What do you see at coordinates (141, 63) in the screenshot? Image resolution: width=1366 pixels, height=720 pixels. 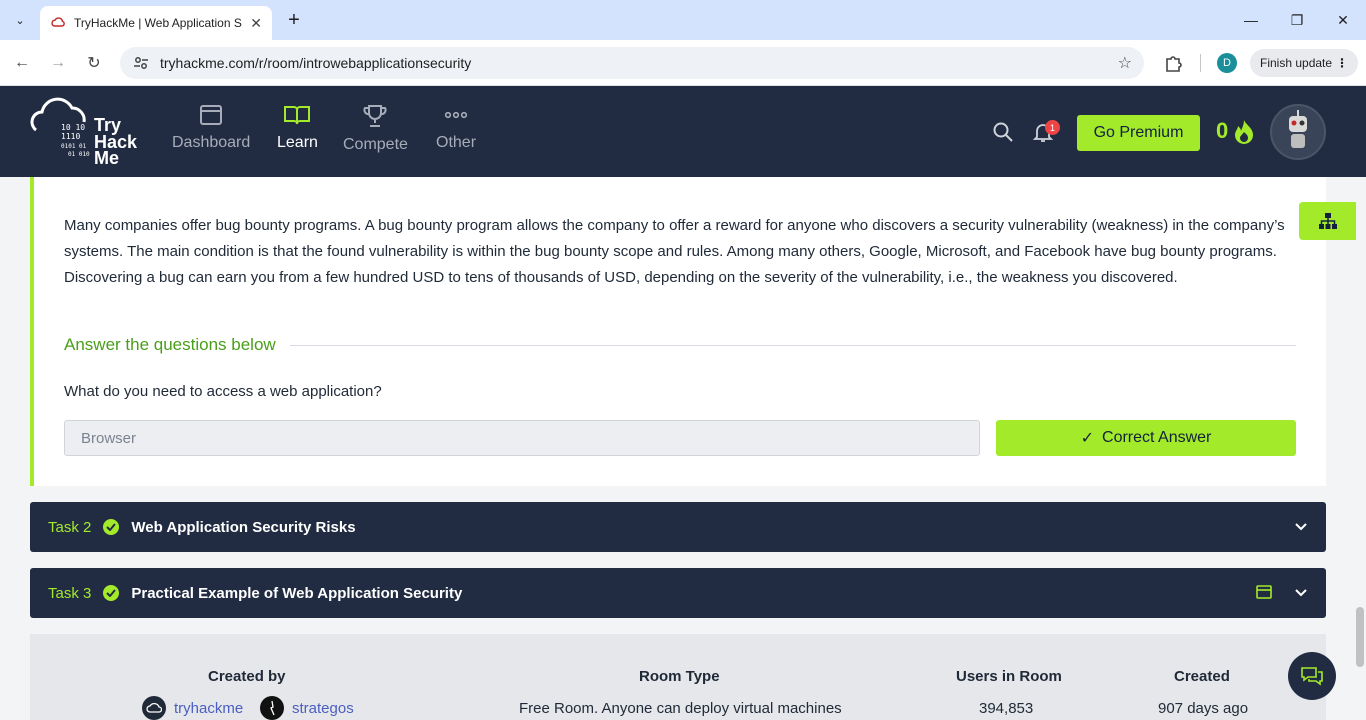 I see `site-settings-icon` at bounding box center [141, 63].